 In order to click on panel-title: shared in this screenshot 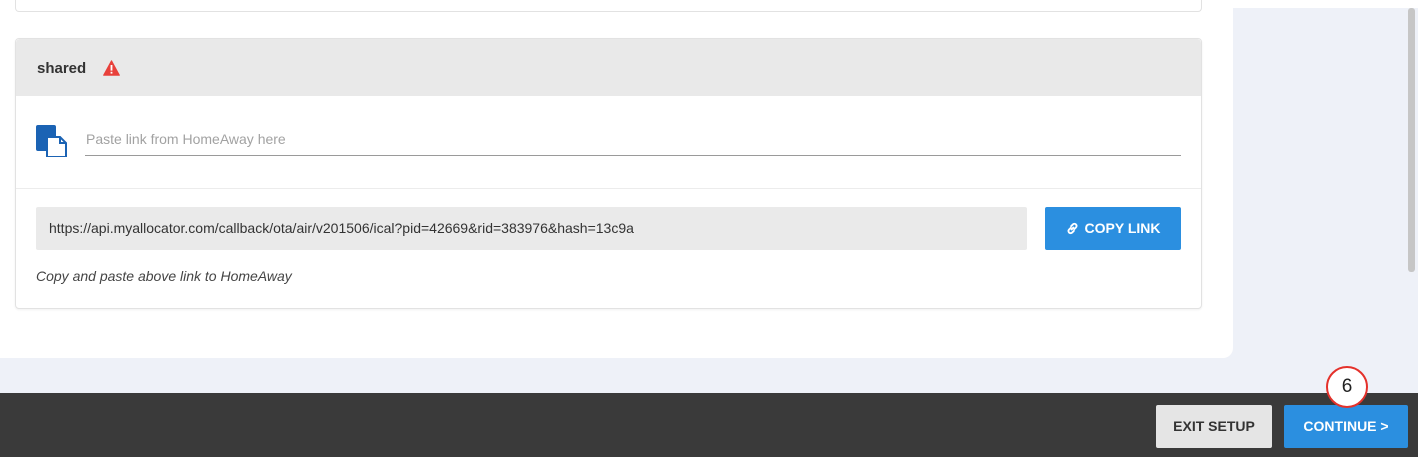, I will do `click(62, 68)`.